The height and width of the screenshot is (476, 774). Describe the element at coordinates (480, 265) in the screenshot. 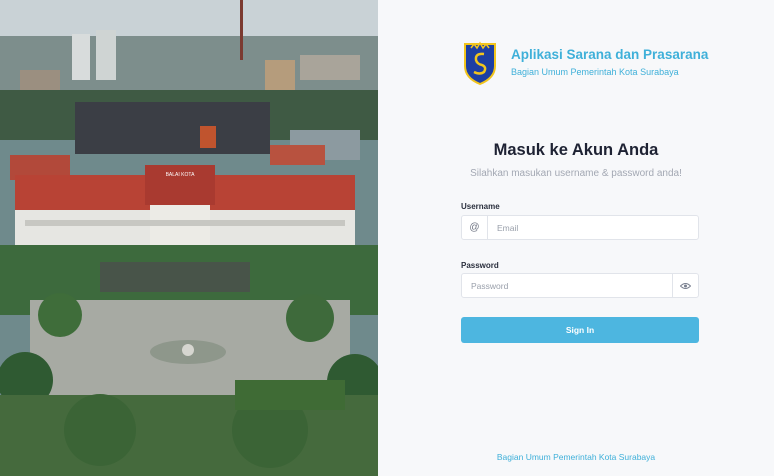

I see `password-label: Password` at that location.